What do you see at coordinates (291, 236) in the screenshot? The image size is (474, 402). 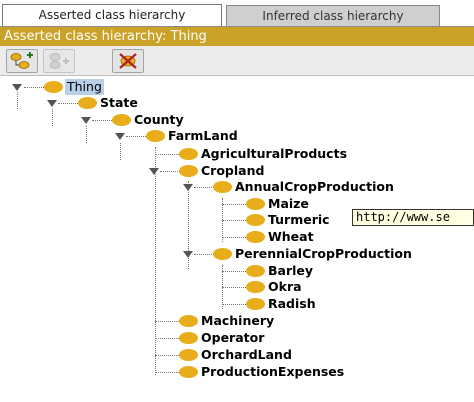 I see `class-label: Wheat` at bounding box center [291, 236].